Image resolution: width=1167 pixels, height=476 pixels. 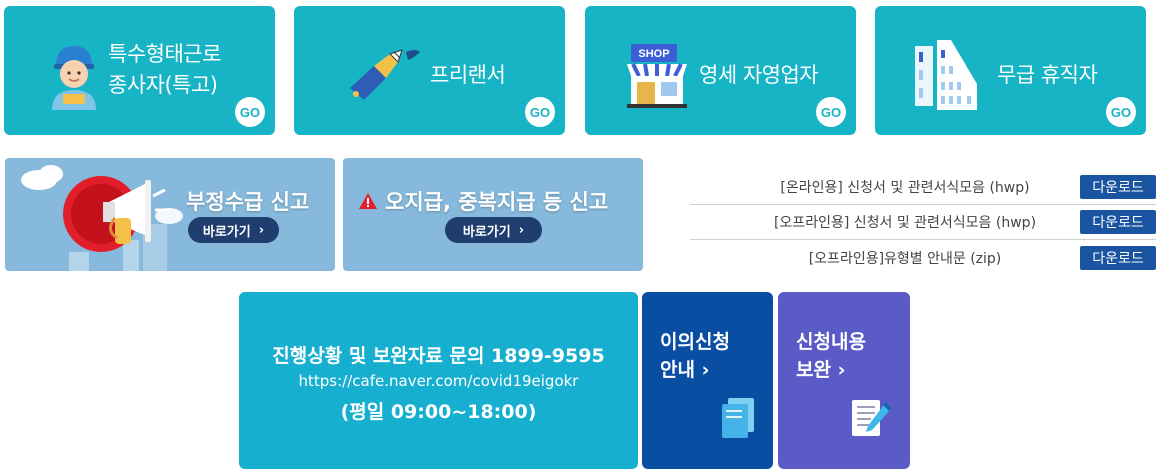 What do you see at coordinates (653, 54) in the screenshot?
I see `svg-text: SHOP` at bounding box center [653, 54].